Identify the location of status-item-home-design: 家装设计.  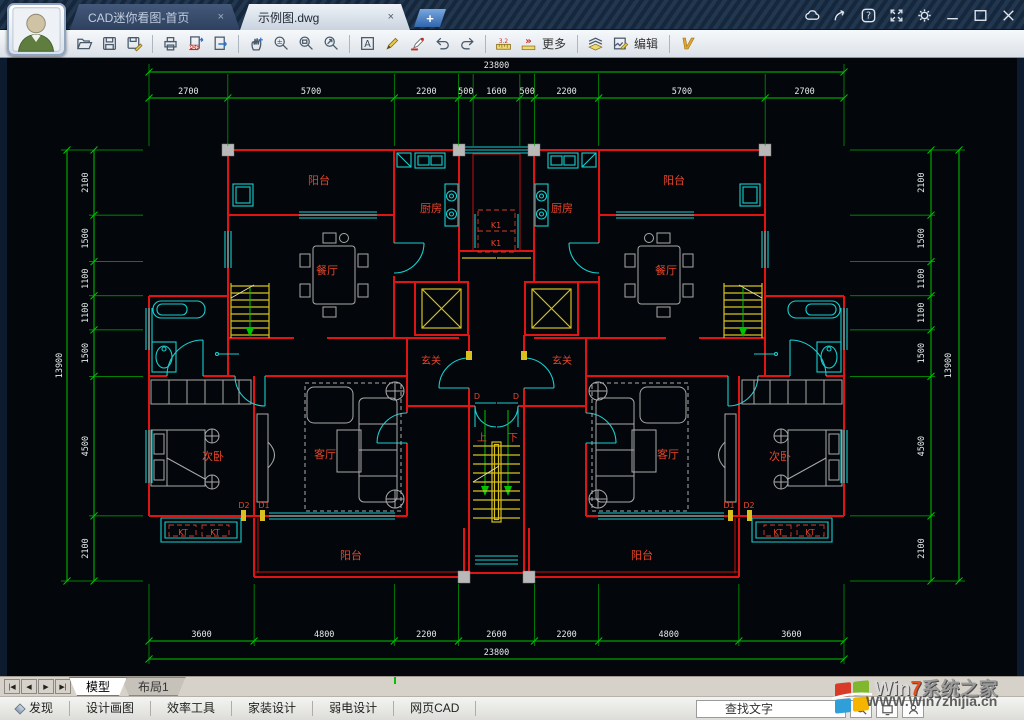
(273, 708).